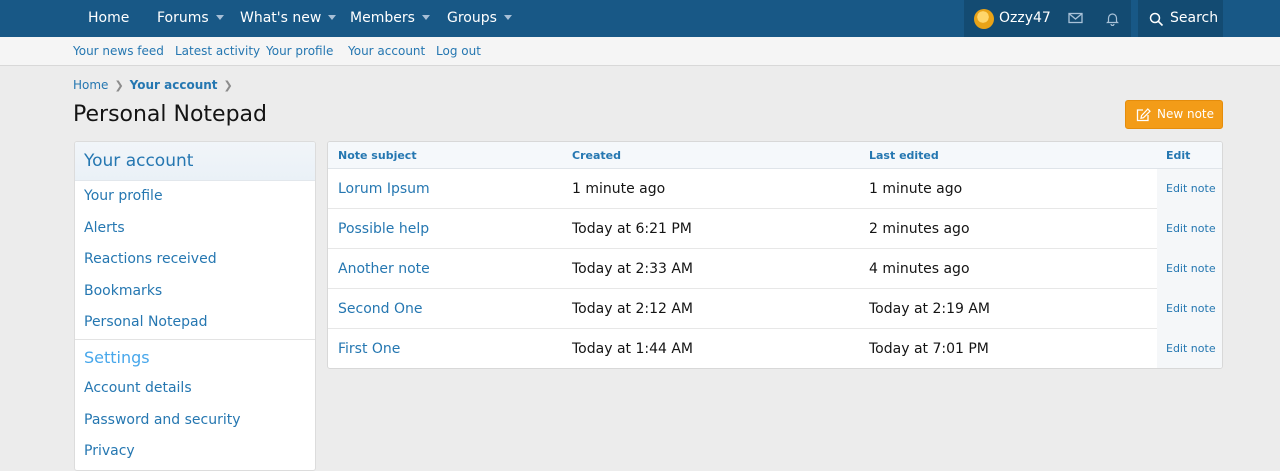  I want to click on nav-home: Home, so click(108, 18).